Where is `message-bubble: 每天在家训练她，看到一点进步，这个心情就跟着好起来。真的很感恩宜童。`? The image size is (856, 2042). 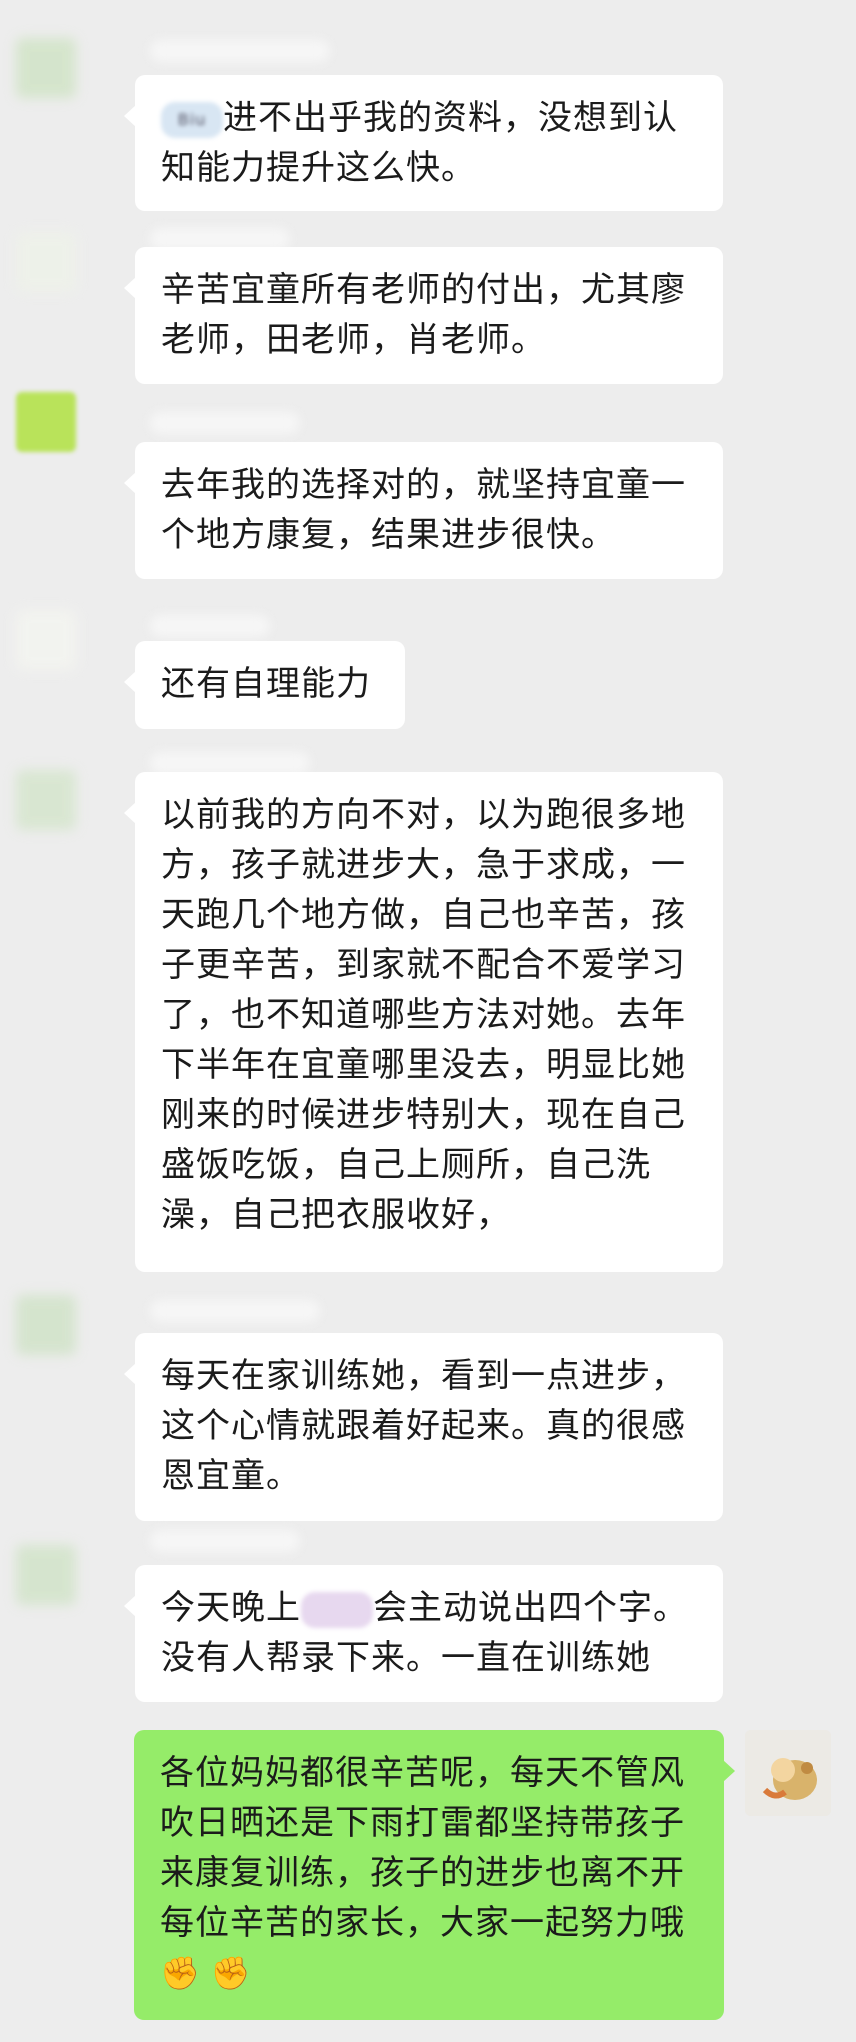 message-bubble: 每天在家训练她，看到一点进步，这个心情就跟着好起来。真的很感恩宜童。 is located at coordinates (423, 1427).